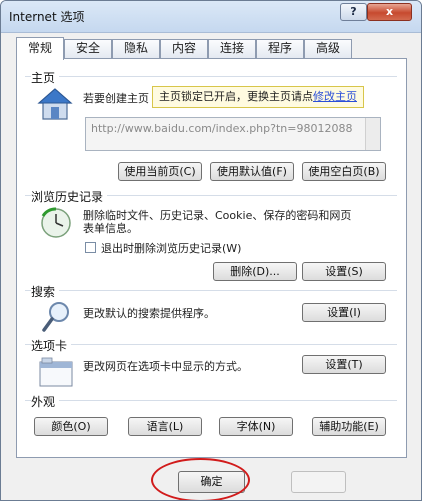 This screenshot has width=422, height=501. Describe the element at coordinates (51, 345) in the screenshot. I see `tabs-title: 选项卡` at that location.